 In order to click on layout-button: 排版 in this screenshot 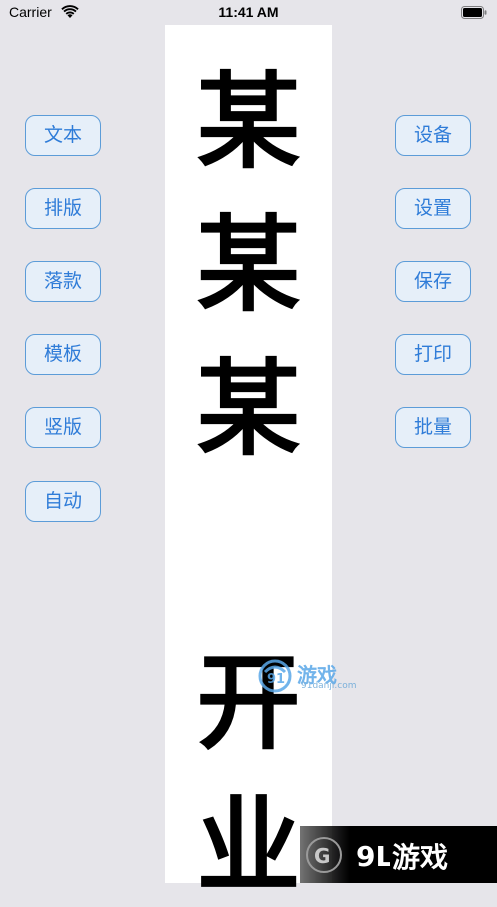, I will do `click(63, 208)`.